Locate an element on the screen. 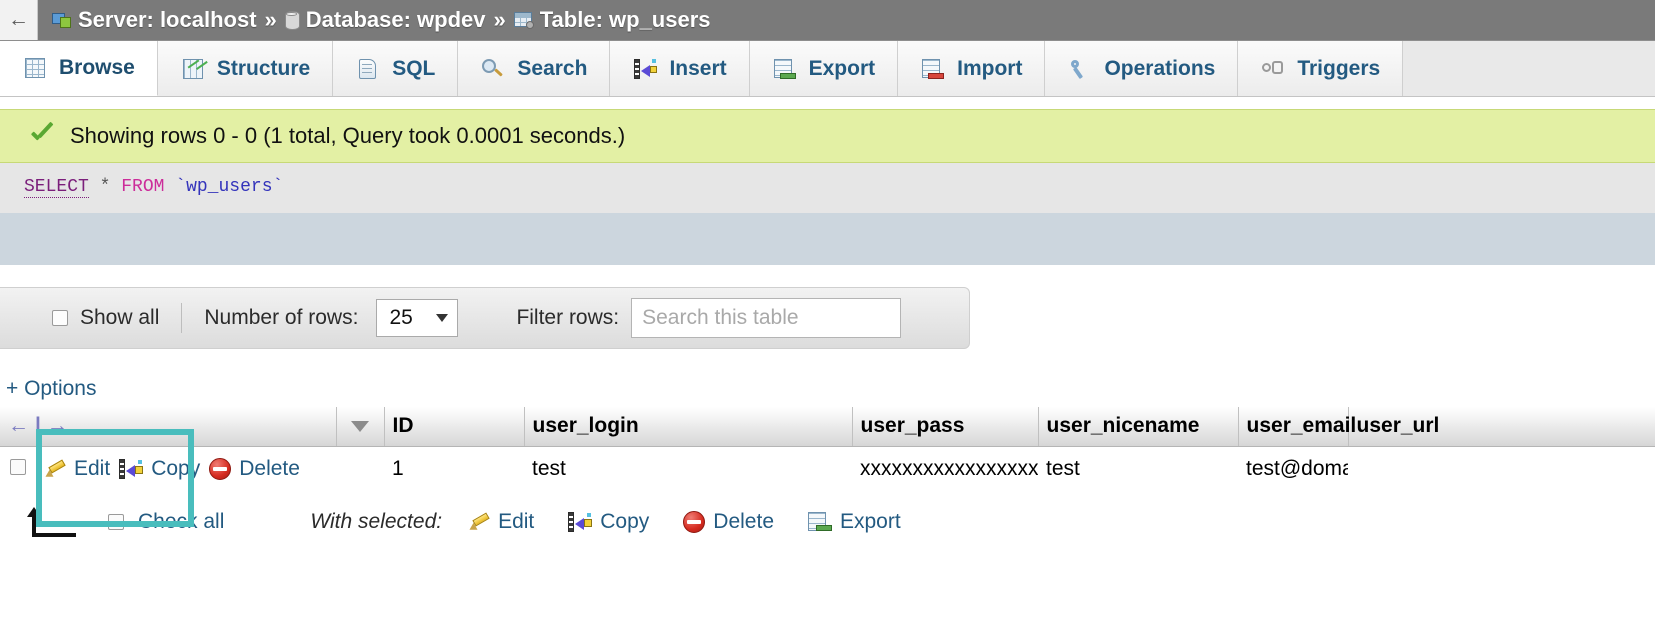 Image resolution: width=1655 pixels, height=635 pixels. row-delete-label: Delete is located at coordinates (269, 468).